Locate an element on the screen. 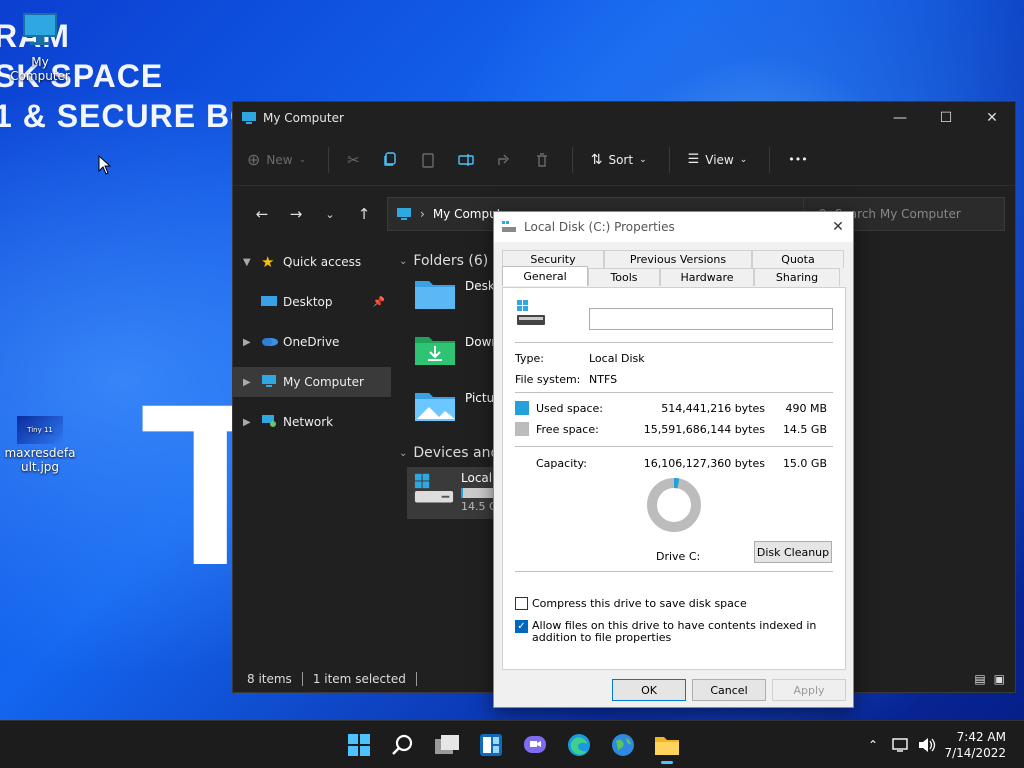 The height and width of the screenshot is (768, 1024). details-view-icon: ▤ is located at coordinates (979, 679).